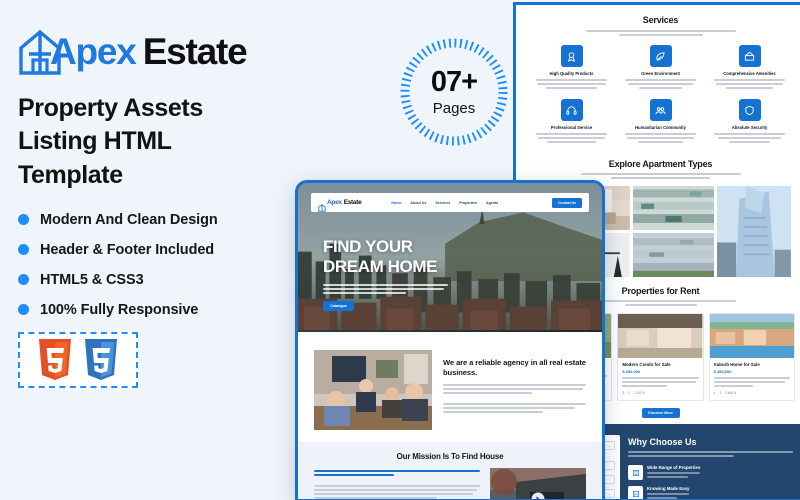 The image size is (800, 500). What do you see at coordinates (338, 305) in the screenshot?
I see `hero-catalogue-button: Catalogue` at bounding box center [338, 305].